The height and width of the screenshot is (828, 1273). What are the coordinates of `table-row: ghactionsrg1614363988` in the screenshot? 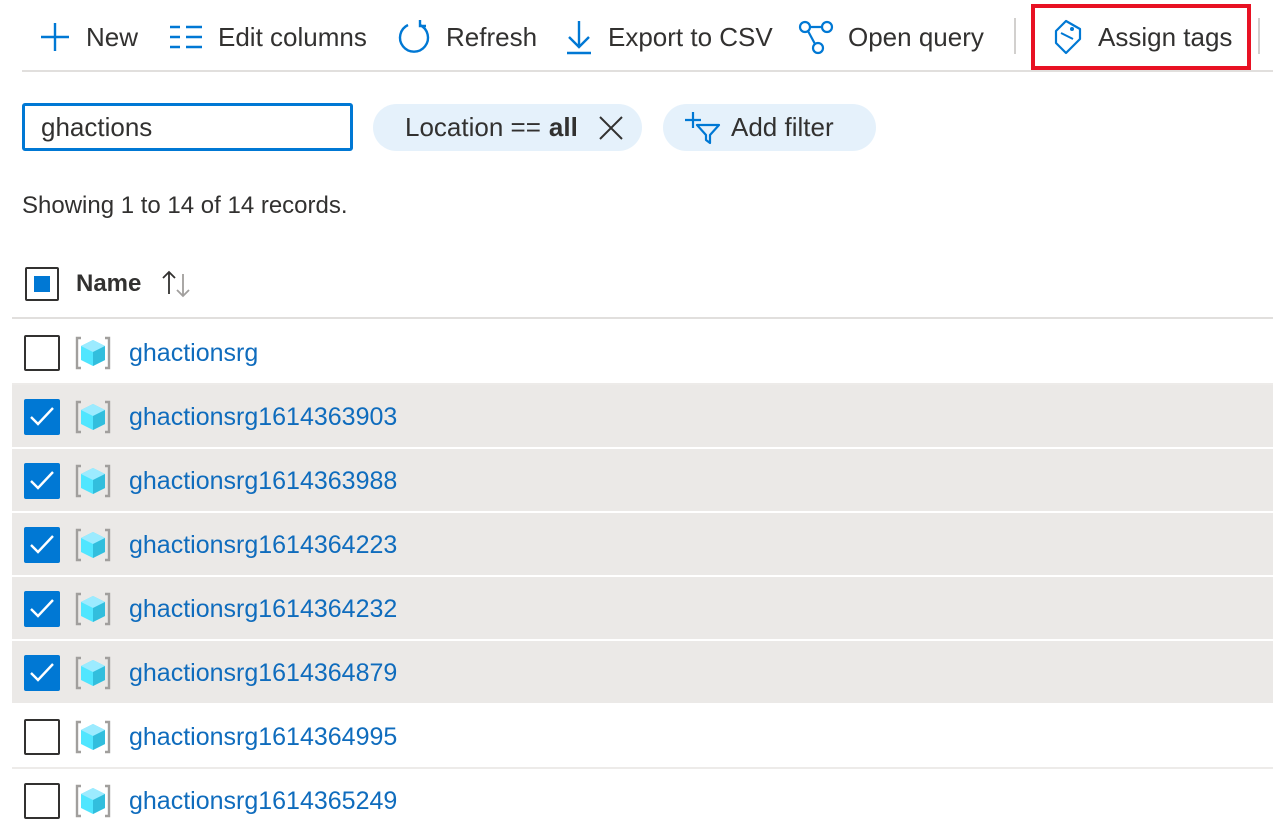 It's located at (642, 481).